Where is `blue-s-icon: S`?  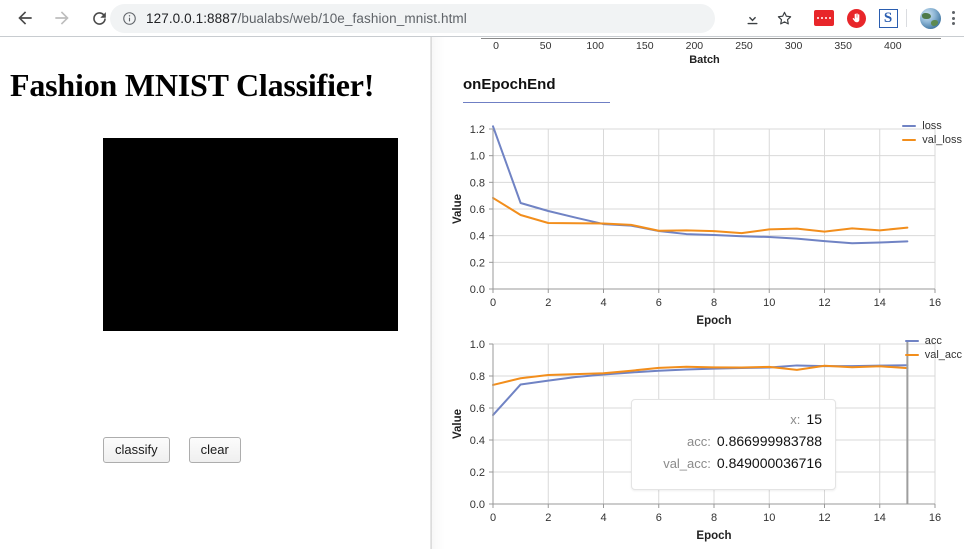
blue-s-icon: S is located at coordinates (888, 18).